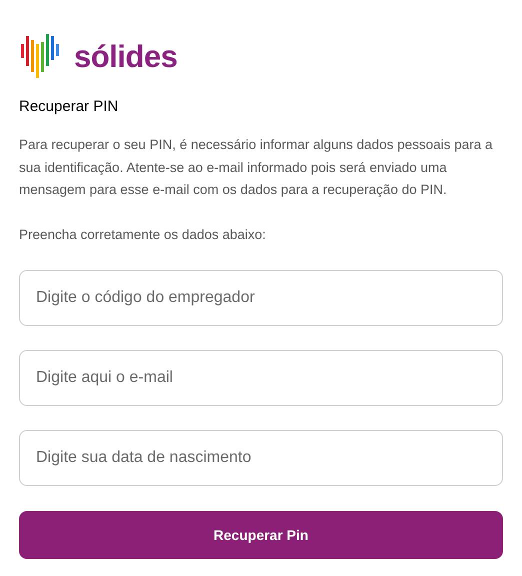 This screenshot has height=576, width=522. I want to click on input-field: Digite aqui o e-mail, so click(261, 378).